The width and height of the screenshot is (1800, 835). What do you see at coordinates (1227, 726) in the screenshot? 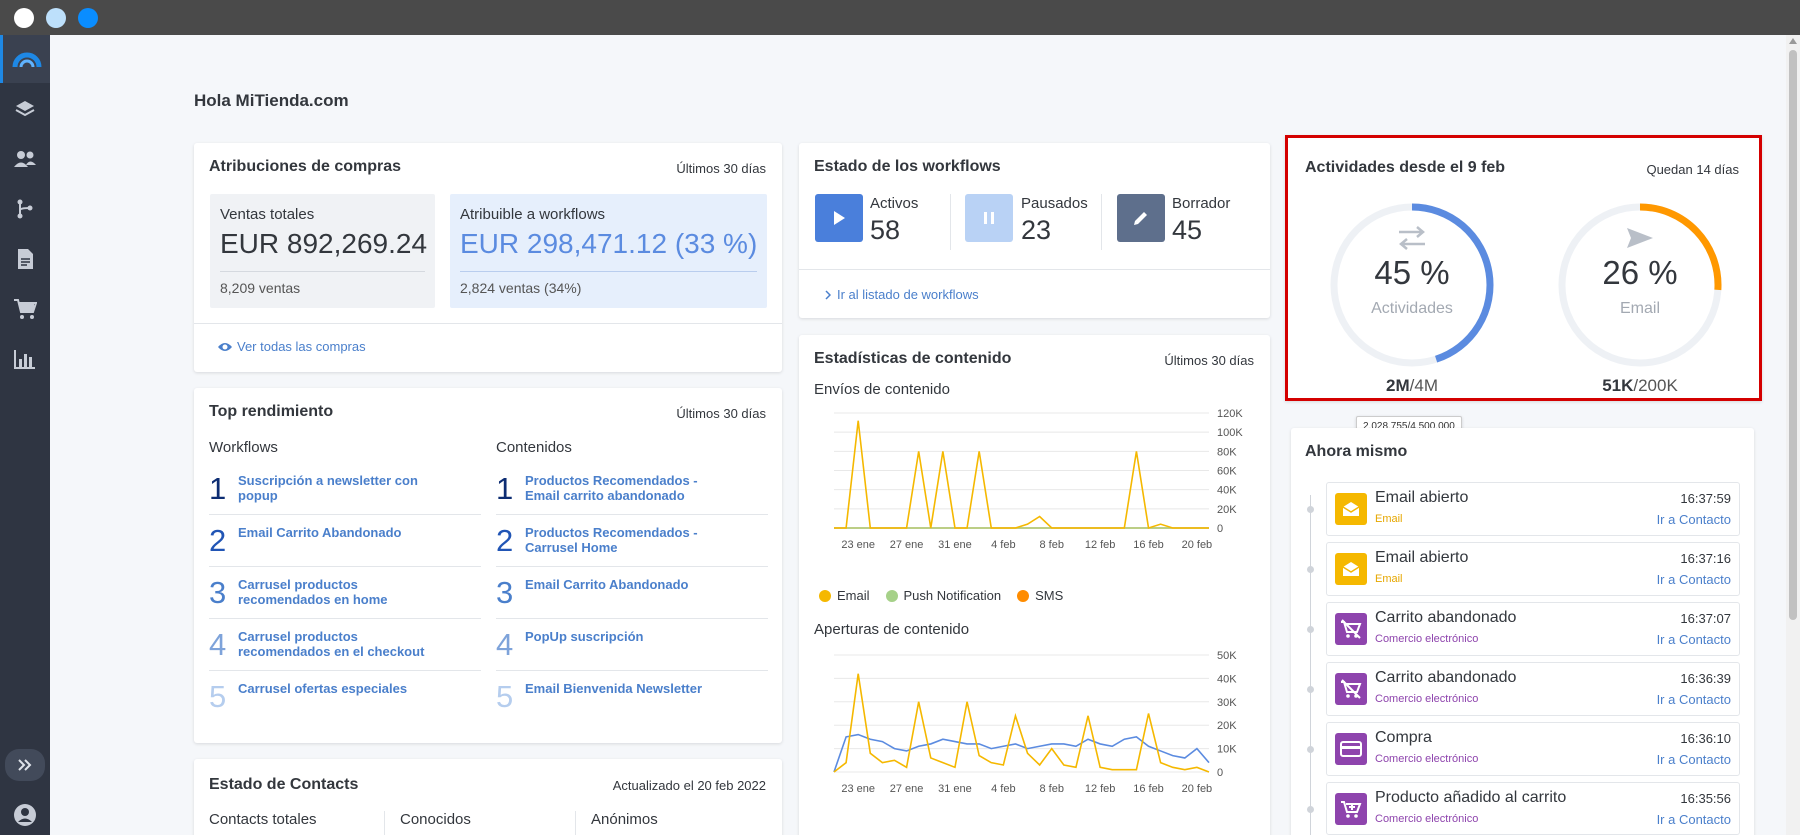
I see `y-tick-label: 20K` at bounding box center [1227, 726].